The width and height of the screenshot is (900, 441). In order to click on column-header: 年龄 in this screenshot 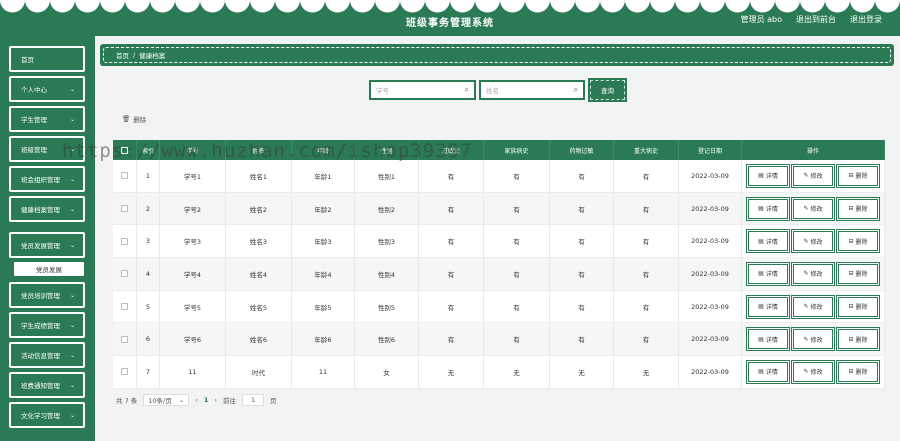, I will do `click(323, 150)`.